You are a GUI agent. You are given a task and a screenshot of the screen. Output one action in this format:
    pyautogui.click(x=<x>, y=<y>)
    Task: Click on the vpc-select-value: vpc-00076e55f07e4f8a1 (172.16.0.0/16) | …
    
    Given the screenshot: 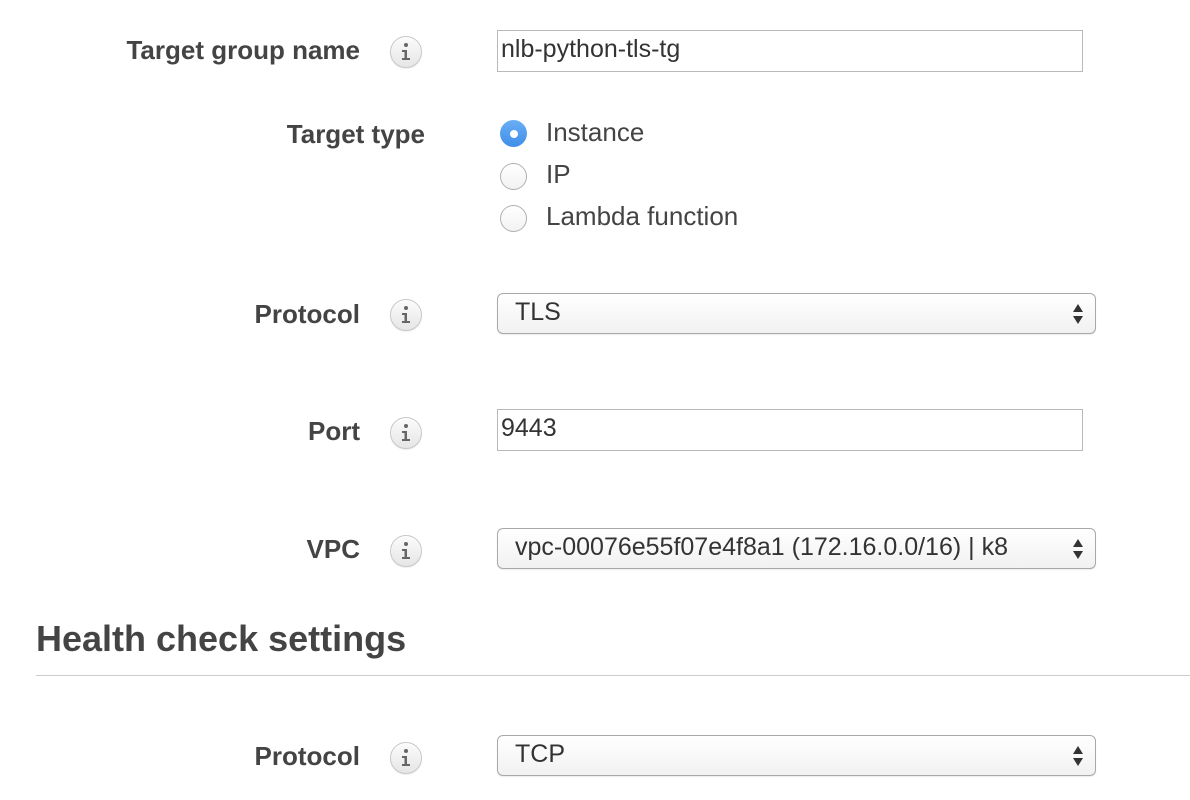 What is the action you would take?
    pyautogui.click(x=761, y=547)
    